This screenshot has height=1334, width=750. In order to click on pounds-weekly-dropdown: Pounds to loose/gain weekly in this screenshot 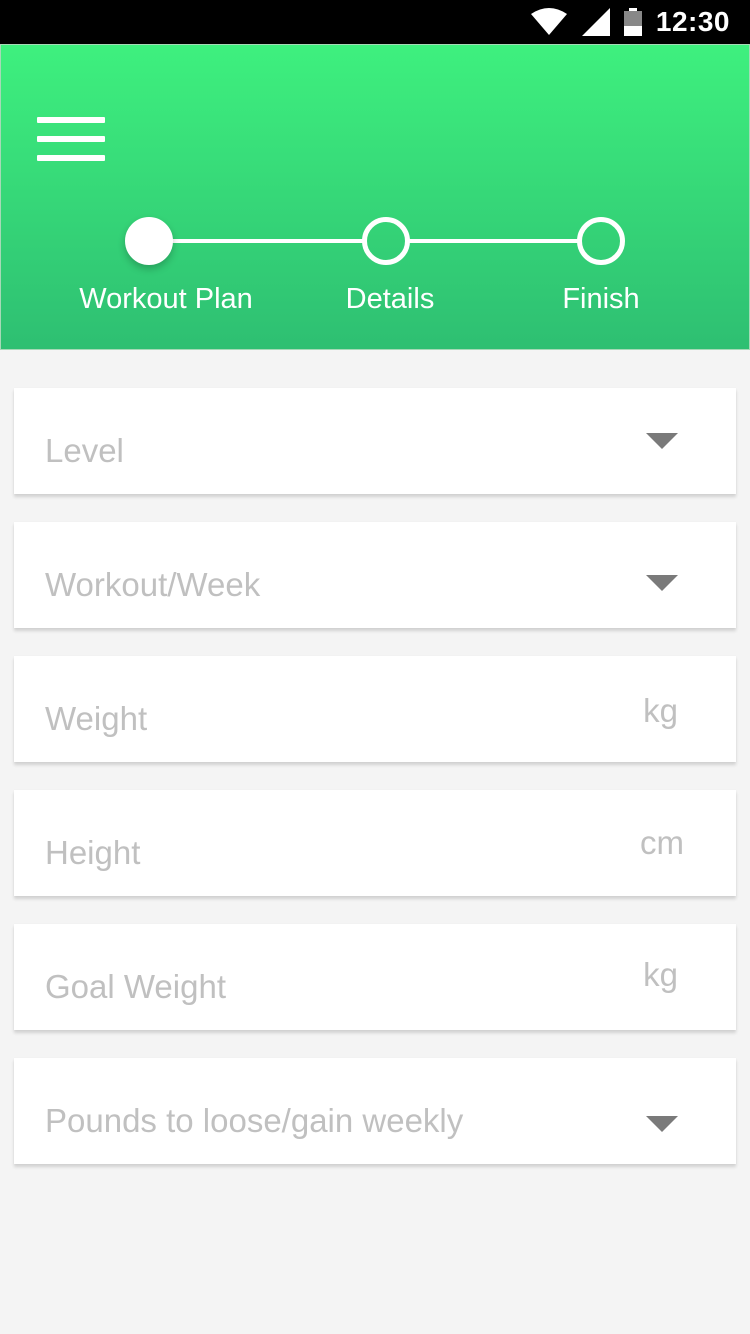, I will do `click(375, 1111)`.